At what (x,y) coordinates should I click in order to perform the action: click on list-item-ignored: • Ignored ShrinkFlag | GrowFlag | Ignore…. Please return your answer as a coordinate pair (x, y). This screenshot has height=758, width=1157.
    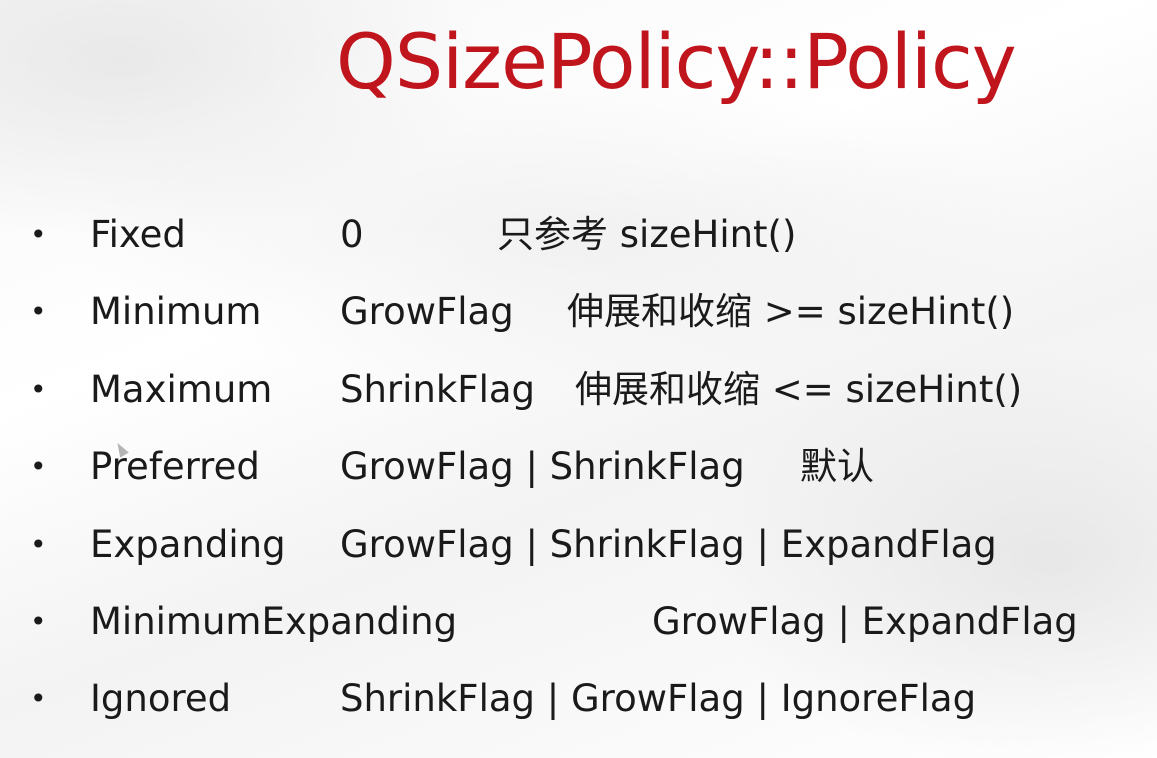
    Looking at the image, I should click on (578, 698).